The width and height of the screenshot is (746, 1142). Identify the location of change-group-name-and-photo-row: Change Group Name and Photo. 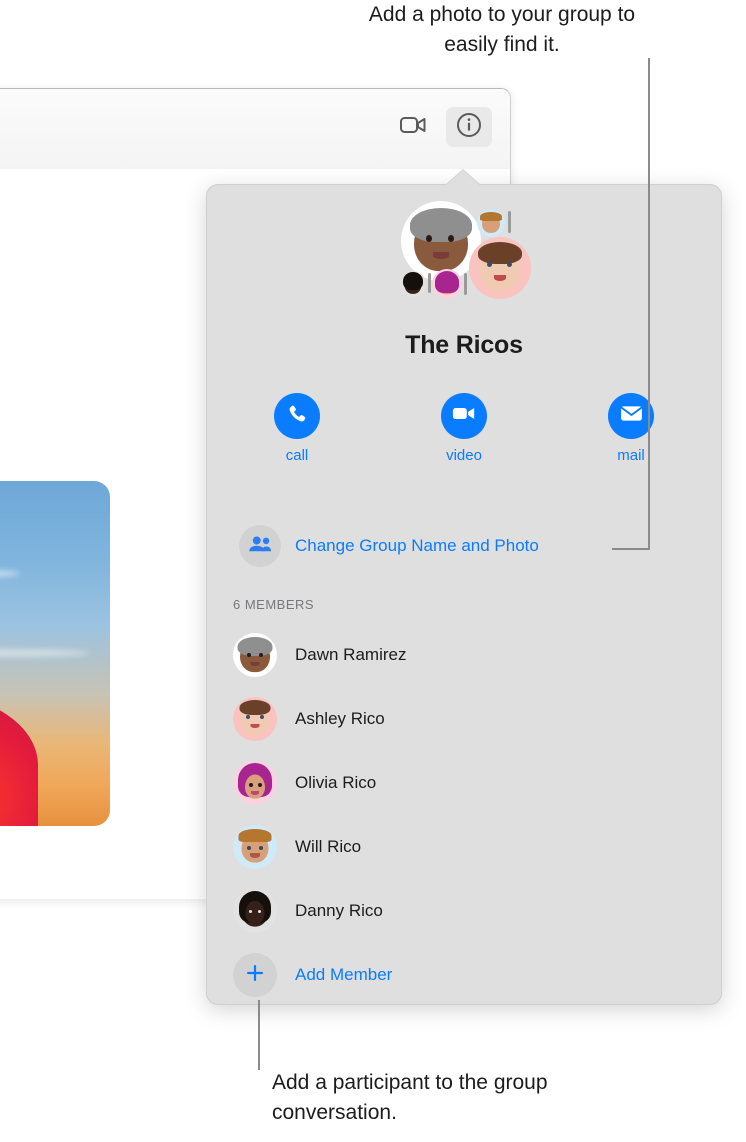
(389, 546).